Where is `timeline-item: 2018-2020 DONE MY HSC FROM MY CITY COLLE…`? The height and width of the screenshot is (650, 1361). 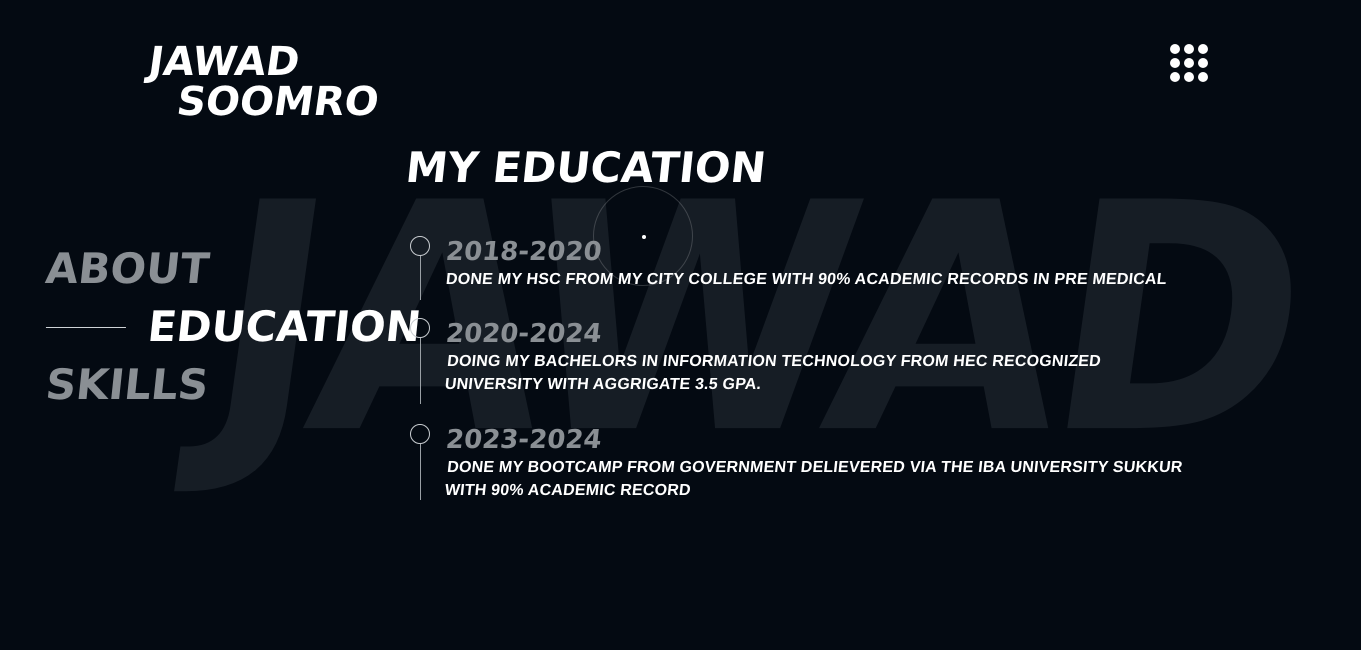
timeline-item: 2018-2020 DONE MY HSC FROM MY CITY COLLE… is located at coordinates (810, 277).